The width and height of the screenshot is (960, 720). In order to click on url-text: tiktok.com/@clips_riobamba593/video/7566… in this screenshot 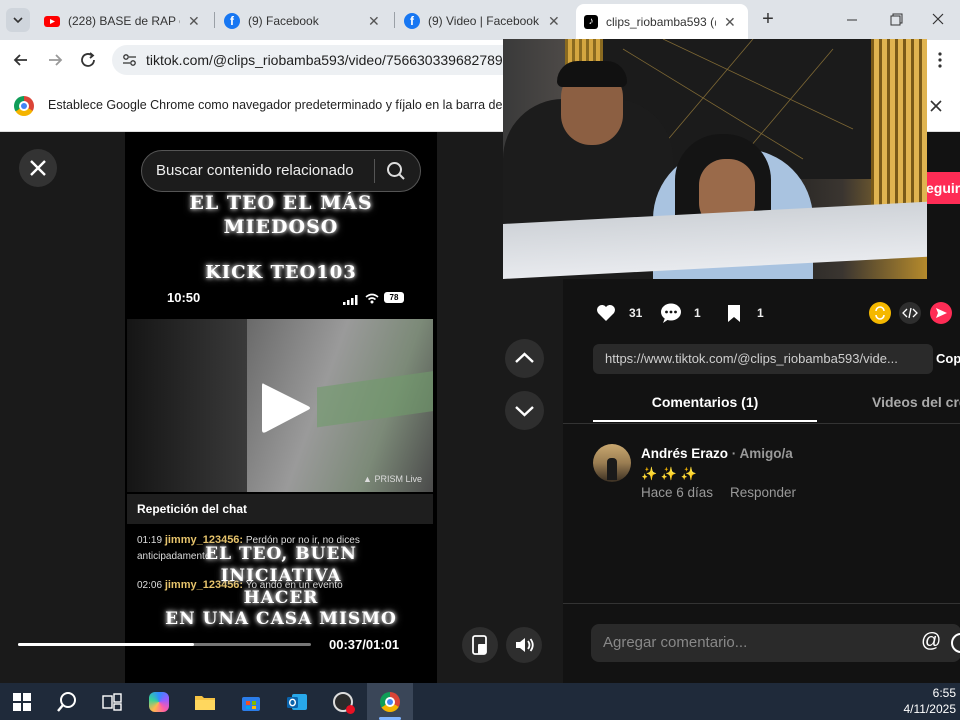, I will do `click(336, 60)`.